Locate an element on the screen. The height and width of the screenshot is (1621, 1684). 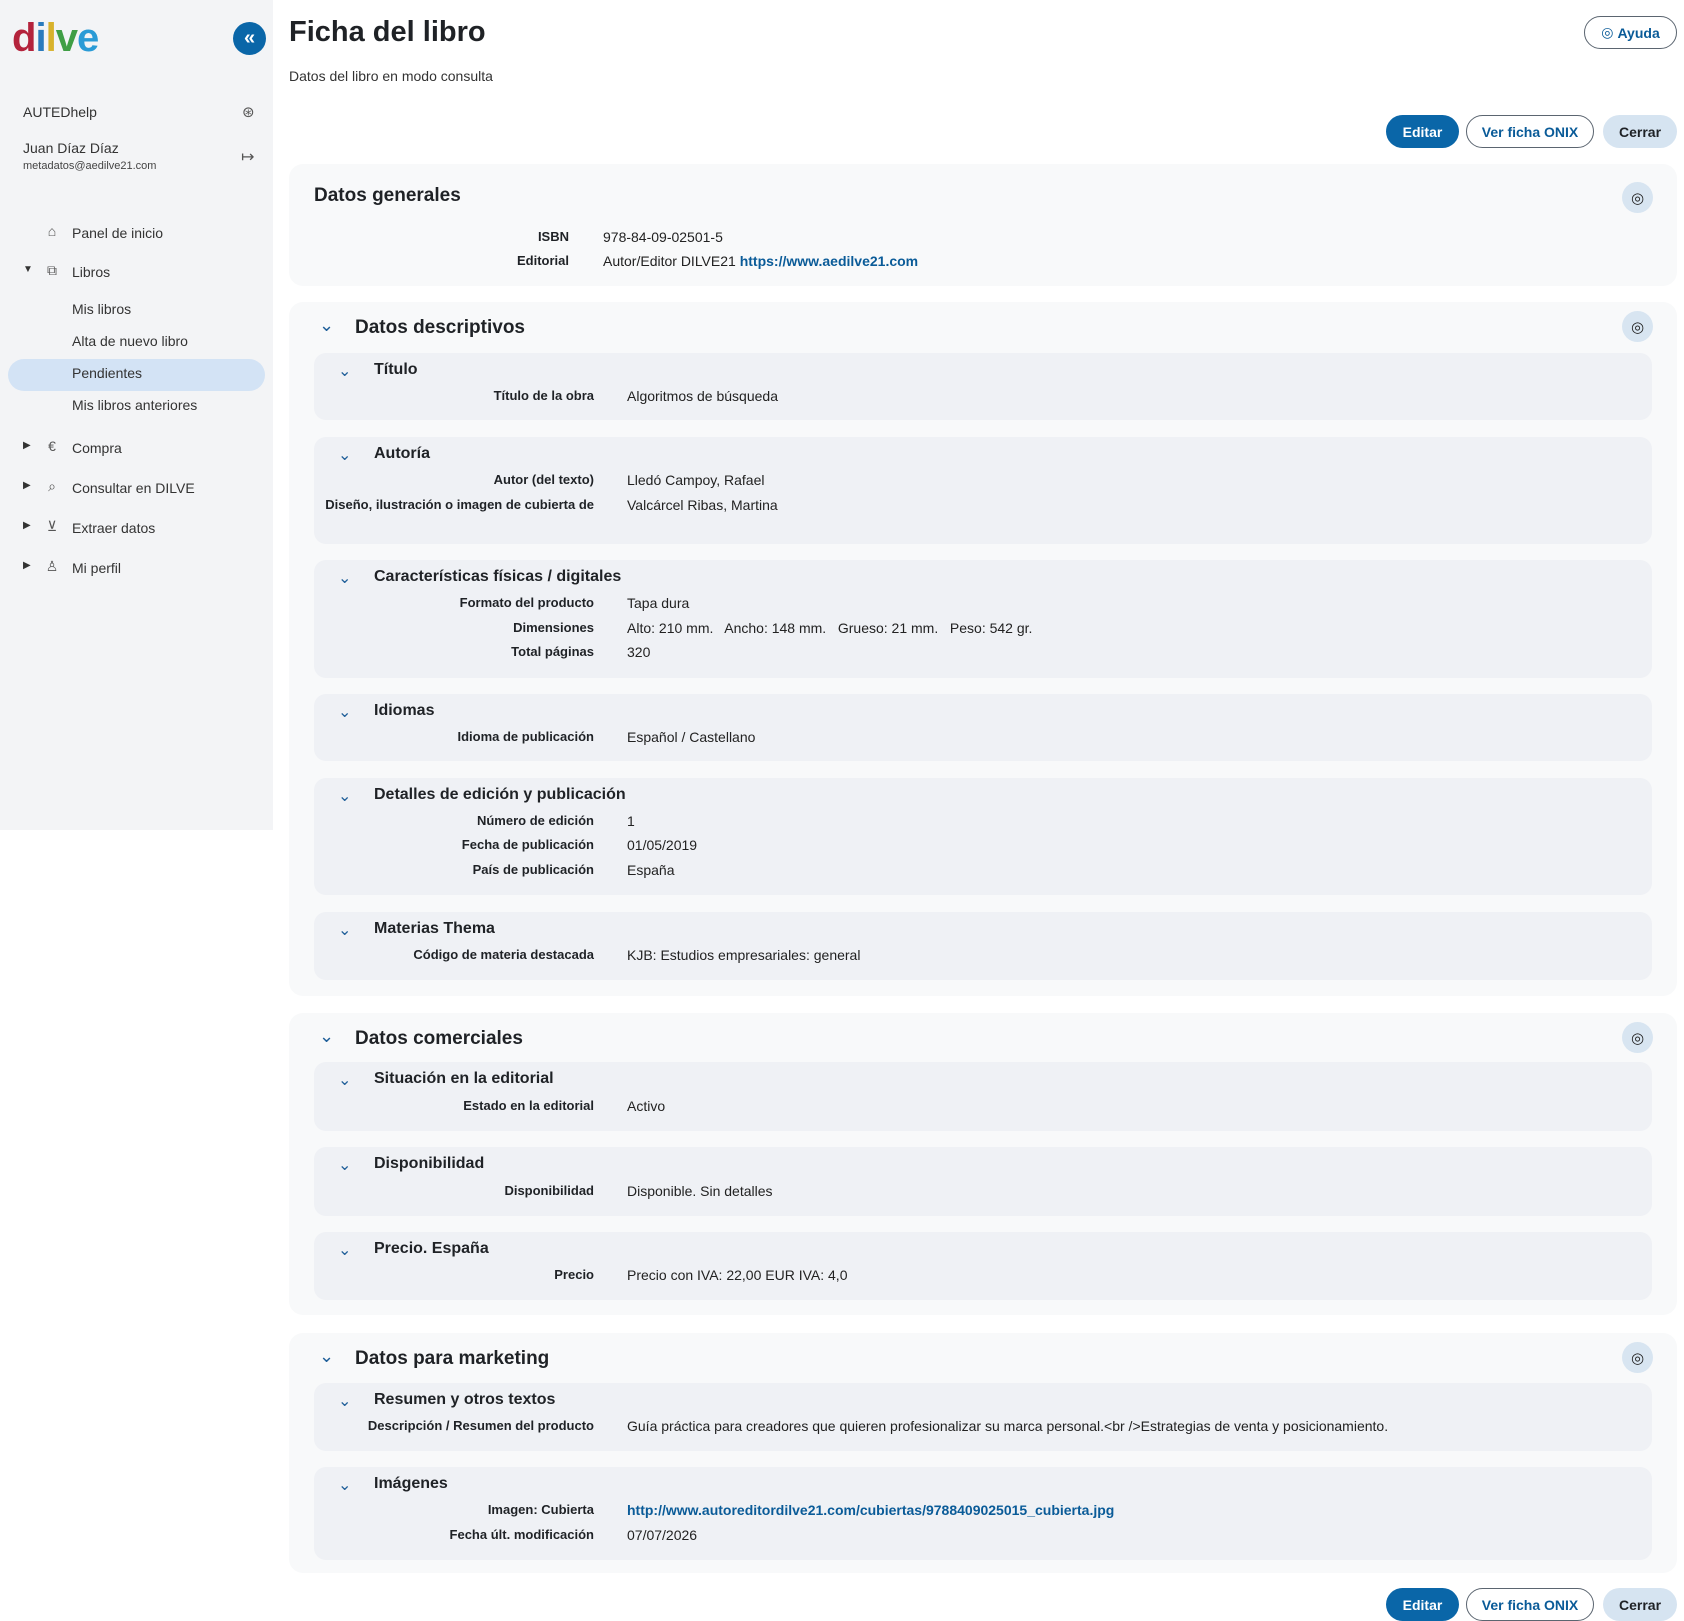
field-value: Activo is located at coordinates (646, 1106).